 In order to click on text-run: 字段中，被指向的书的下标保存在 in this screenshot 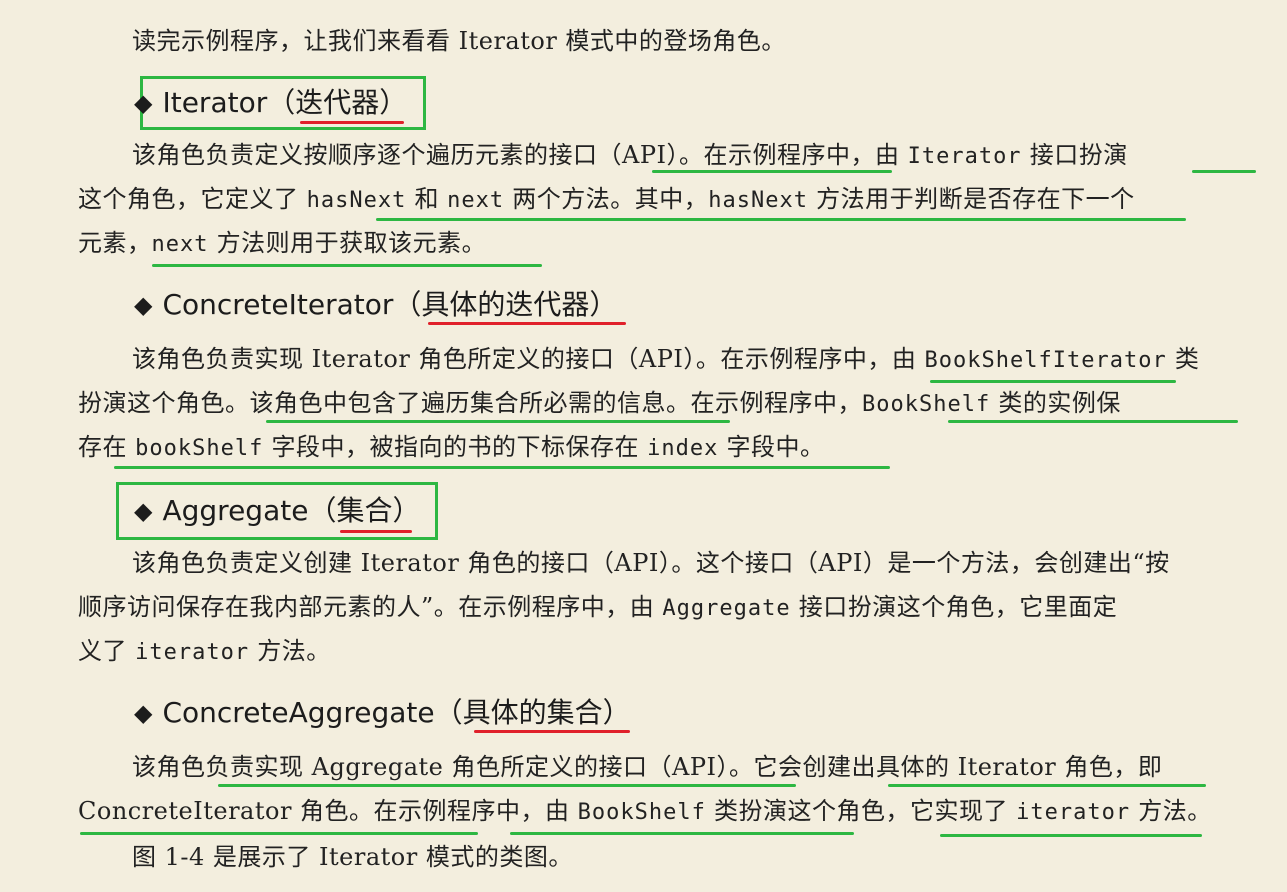, I will do `click(455, 447)`.